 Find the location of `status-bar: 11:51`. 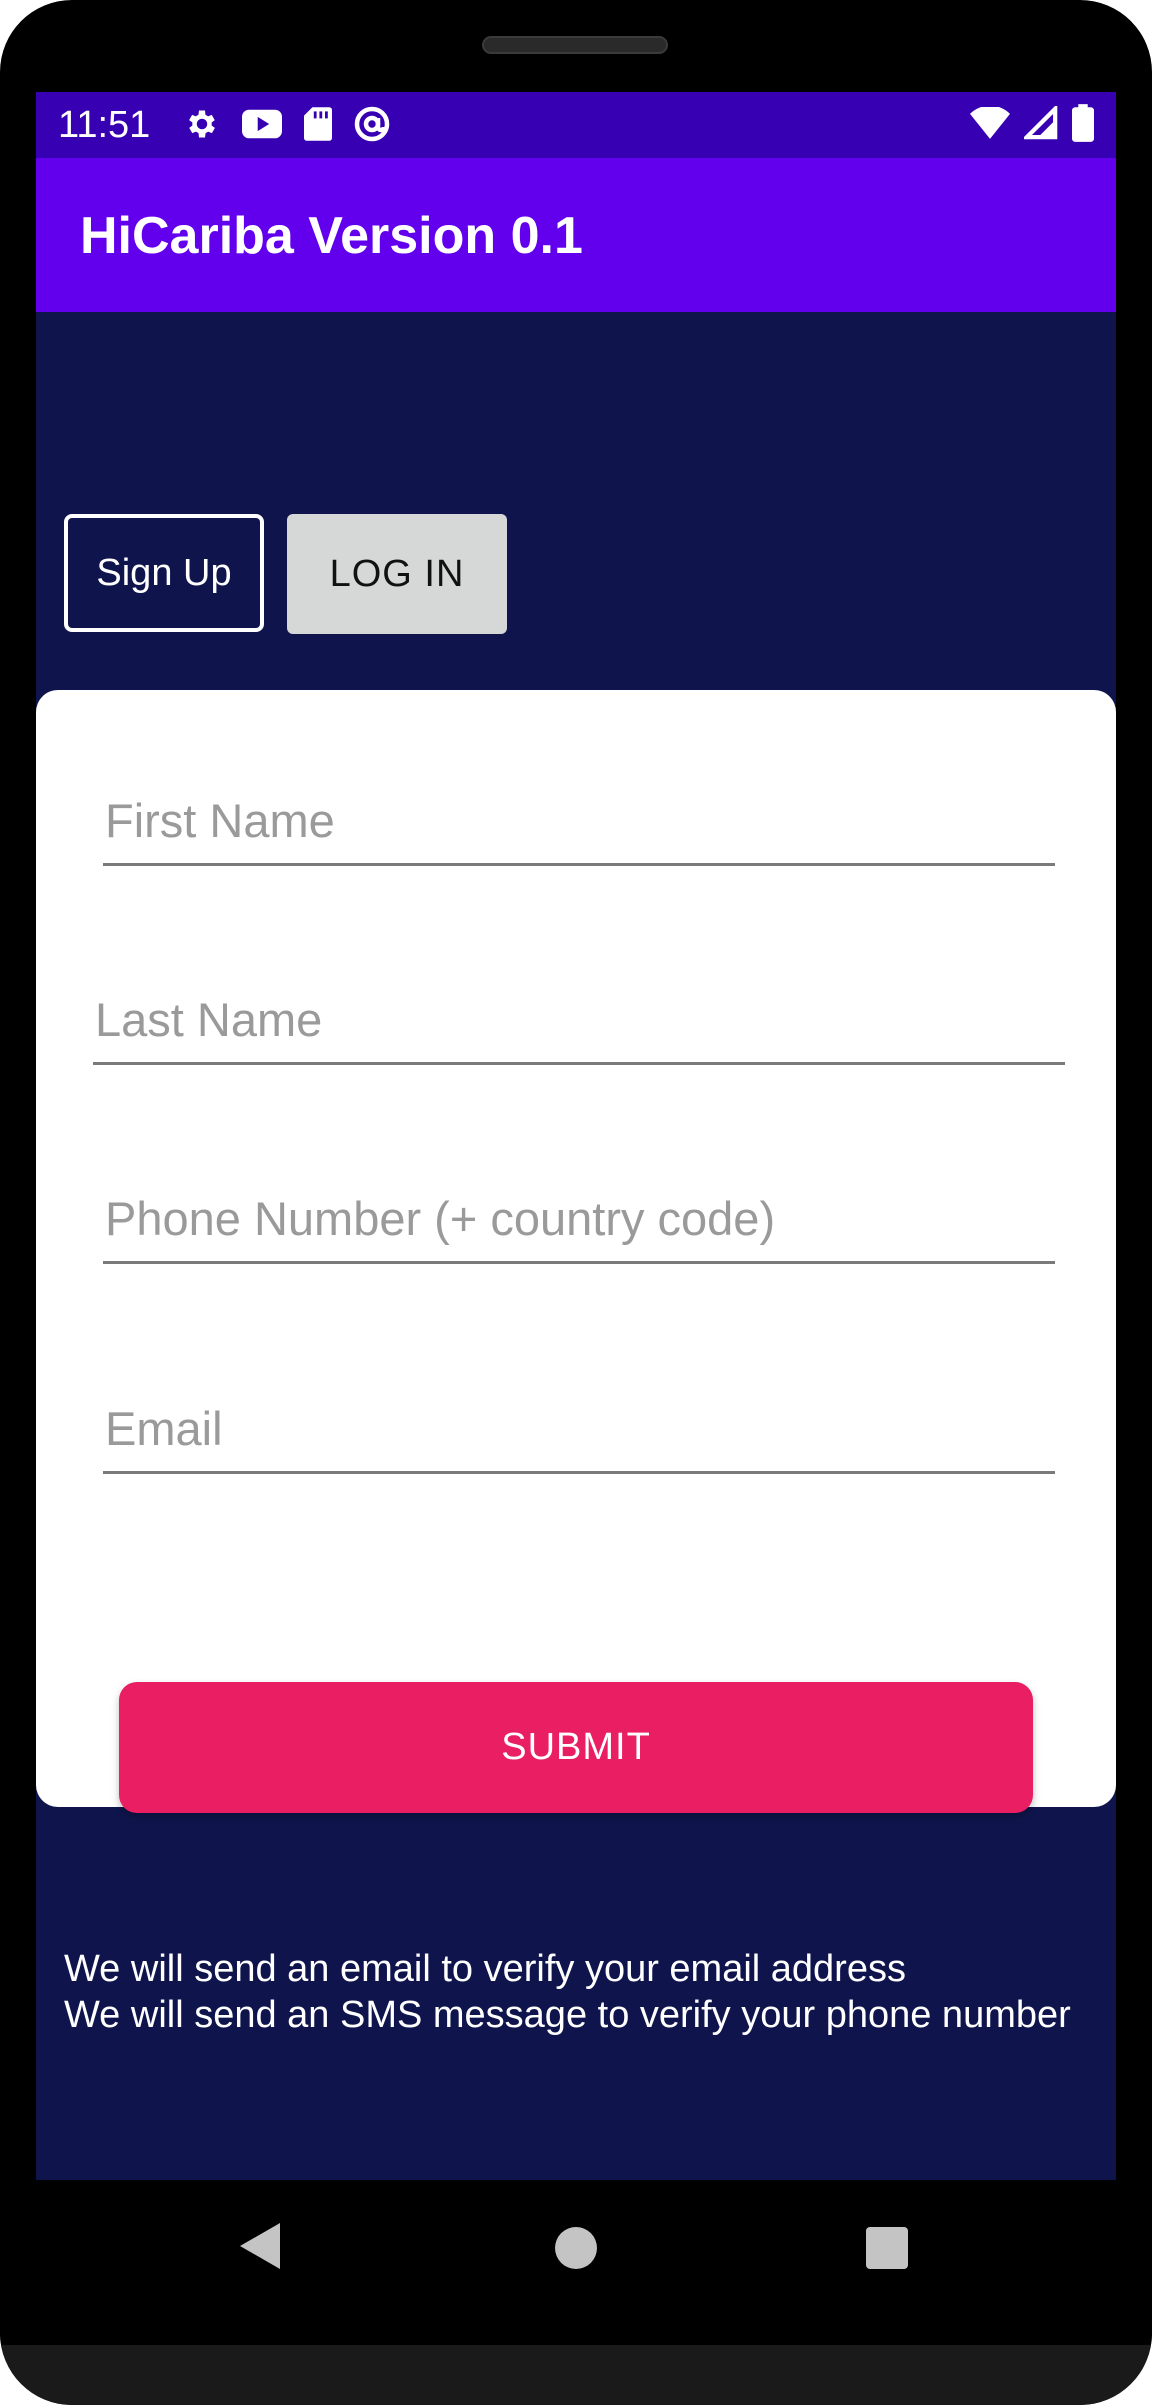

status-bar: 11:51 is located at coordinates (576, 125).